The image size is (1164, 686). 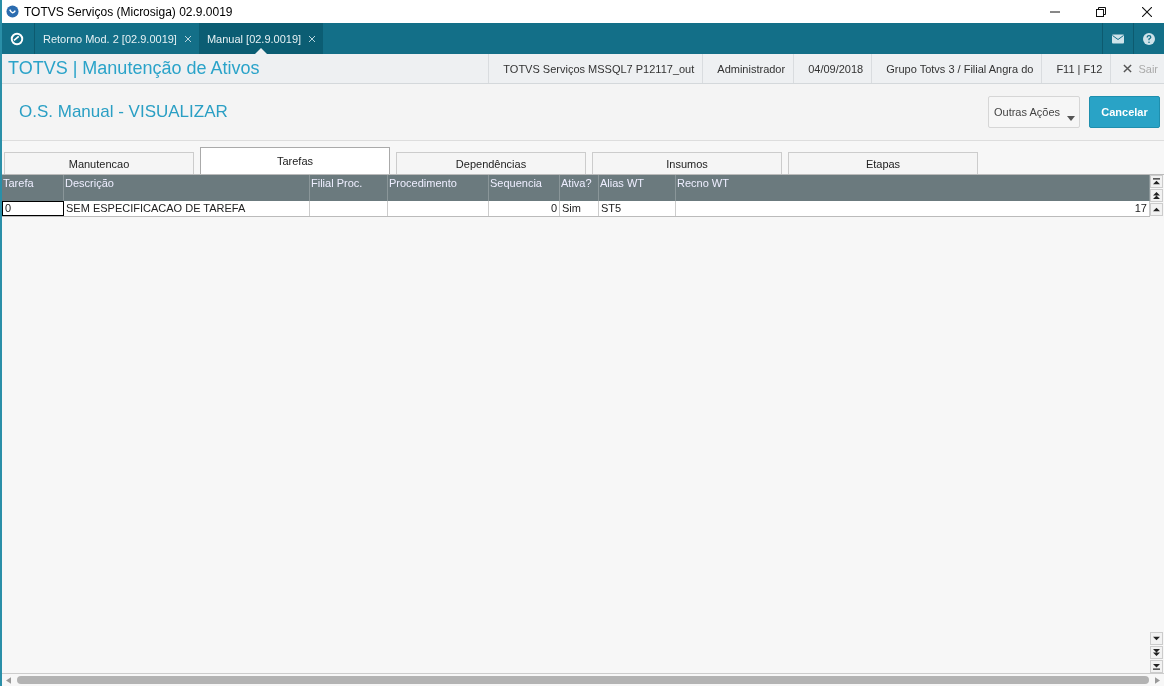 What do you see at coordinates (33, 188) in the screenshot?
I see `column-header: Tarefa` at bounding box center [33, 188].